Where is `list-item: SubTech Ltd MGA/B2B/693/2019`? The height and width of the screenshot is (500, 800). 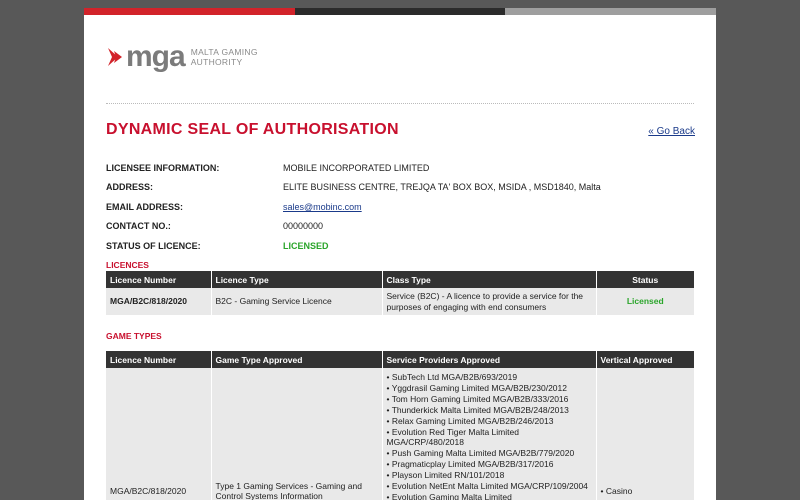
list-item: SubTech Ltd MGA/B2B/693/2019 is located at coordinates (489, 377).